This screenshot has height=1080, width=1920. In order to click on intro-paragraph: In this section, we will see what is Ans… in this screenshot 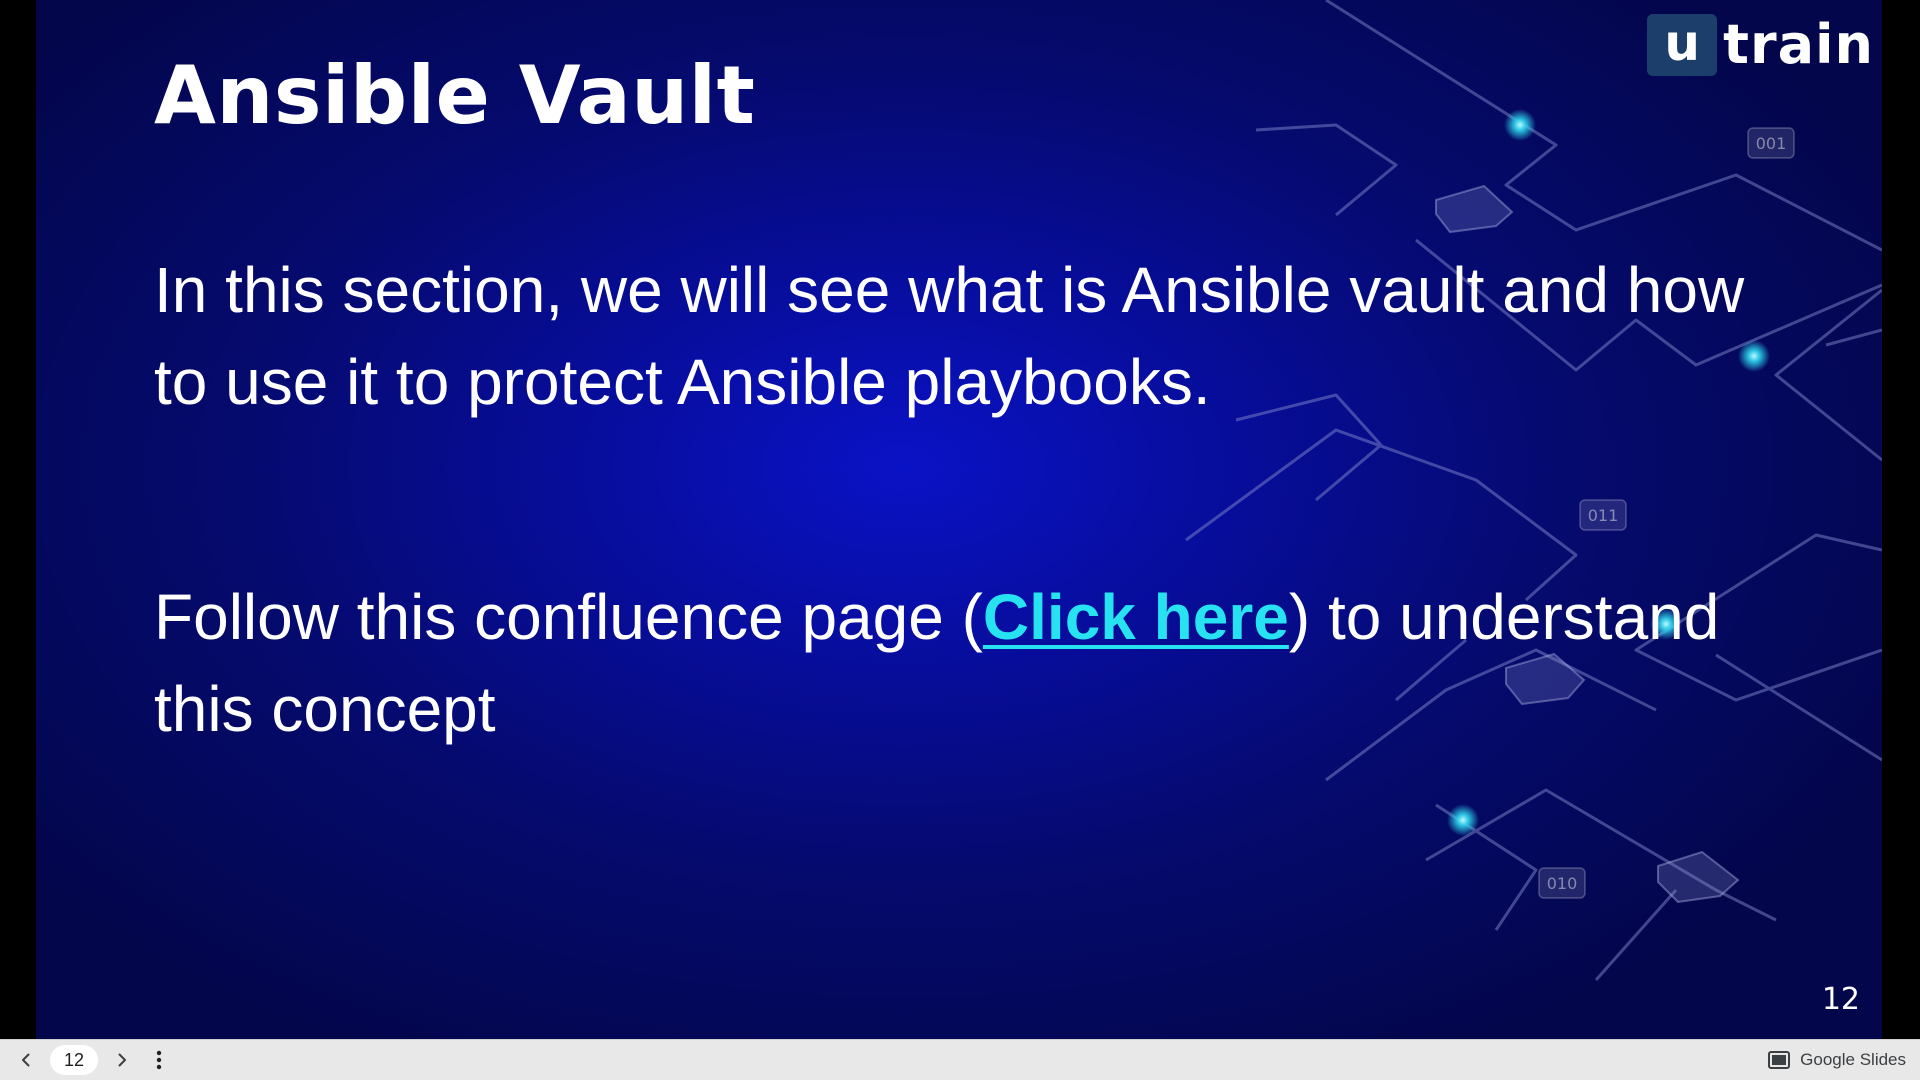, I will do `click(949, 336)`.